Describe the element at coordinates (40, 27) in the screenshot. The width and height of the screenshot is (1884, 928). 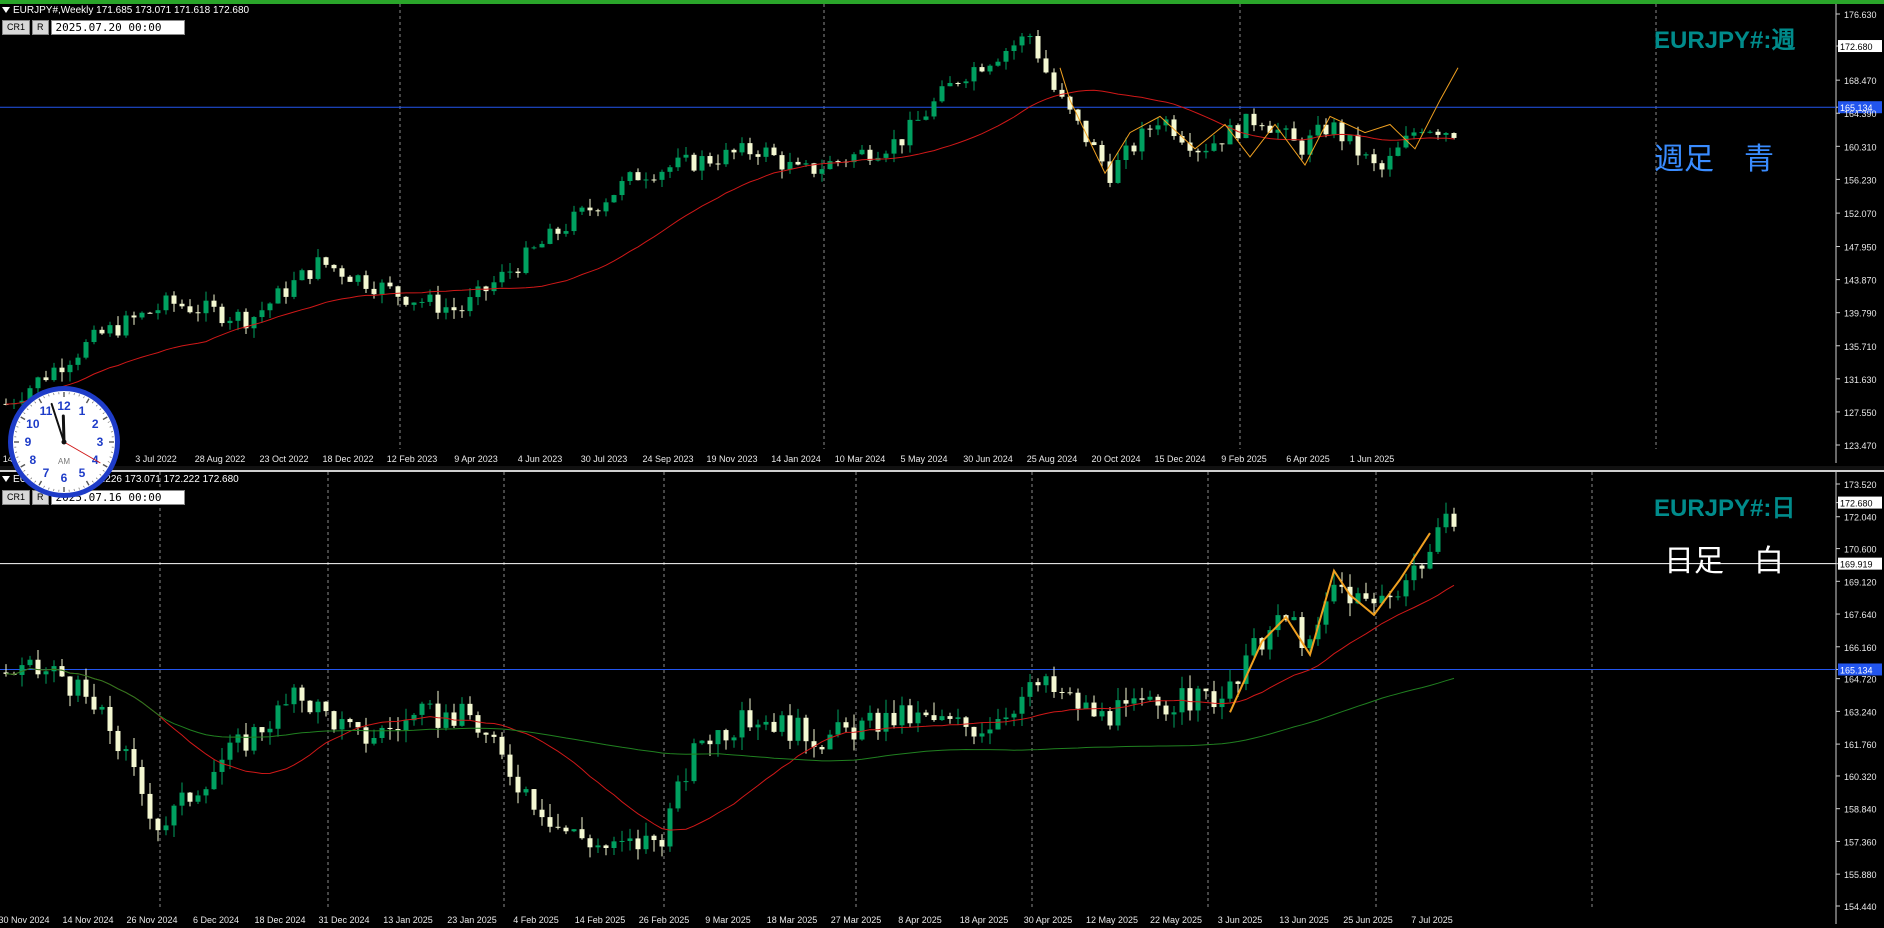
I see `r-button: R` at that location.